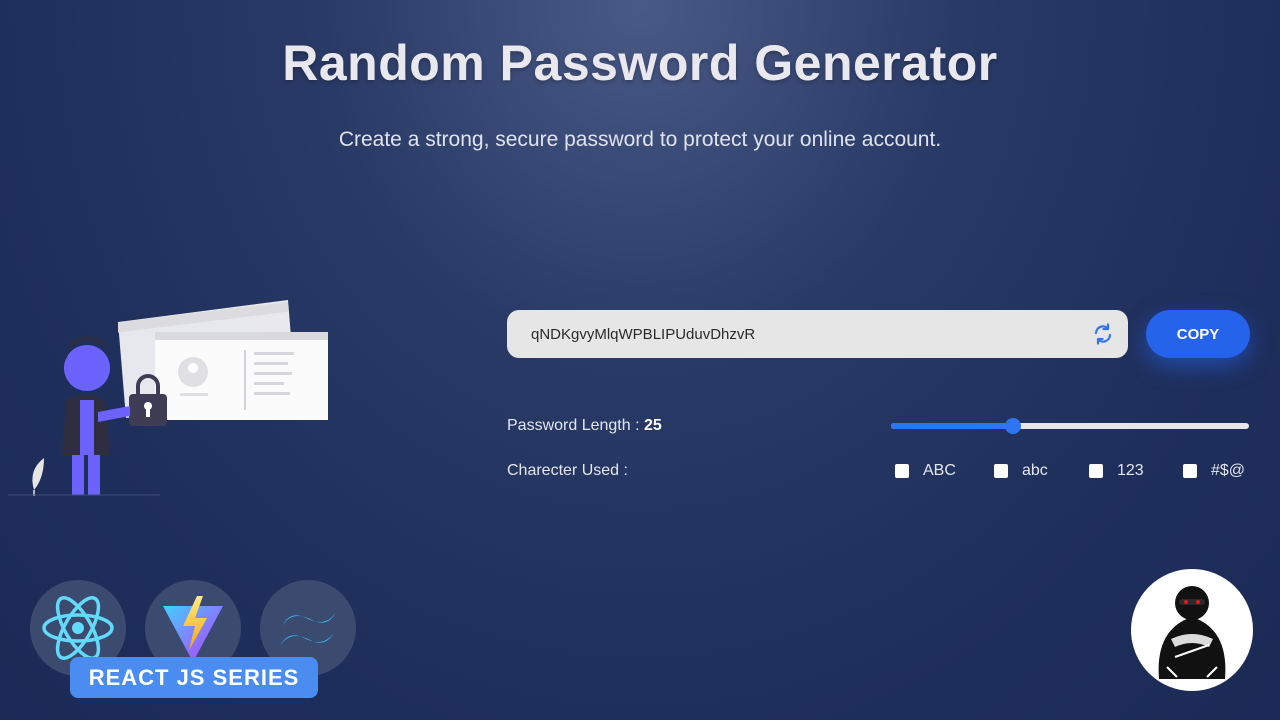 Image resolution: width=1280 pixels, height=720 pixels. I want to click on length-slider, so click(1070, 426).